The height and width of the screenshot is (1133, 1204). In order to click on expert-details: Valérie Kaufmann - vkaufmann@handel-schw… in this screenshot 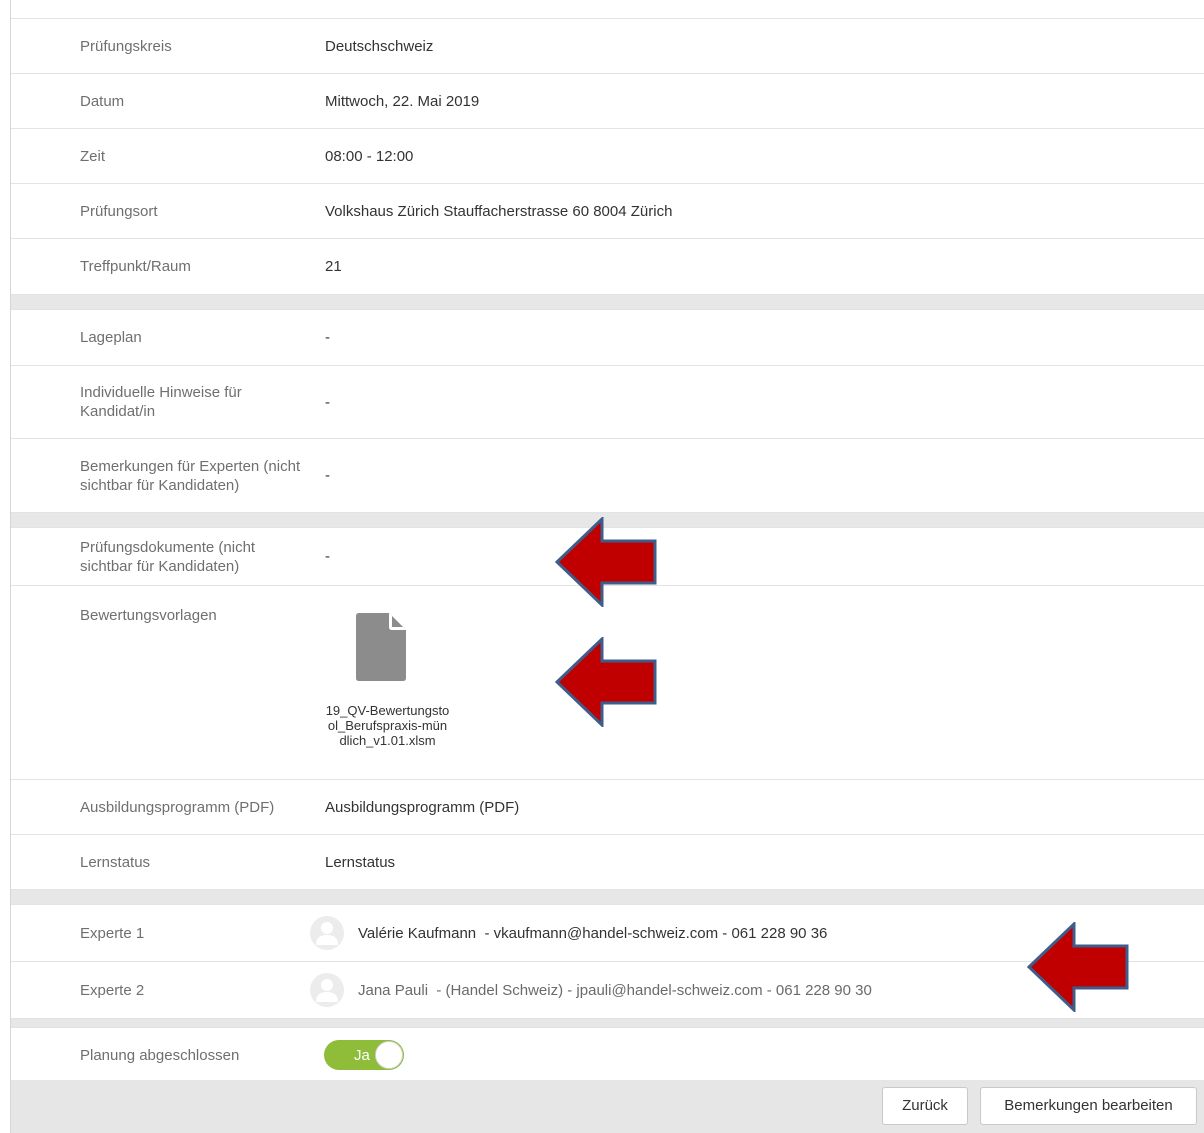, I will do `click(593, 933)`.